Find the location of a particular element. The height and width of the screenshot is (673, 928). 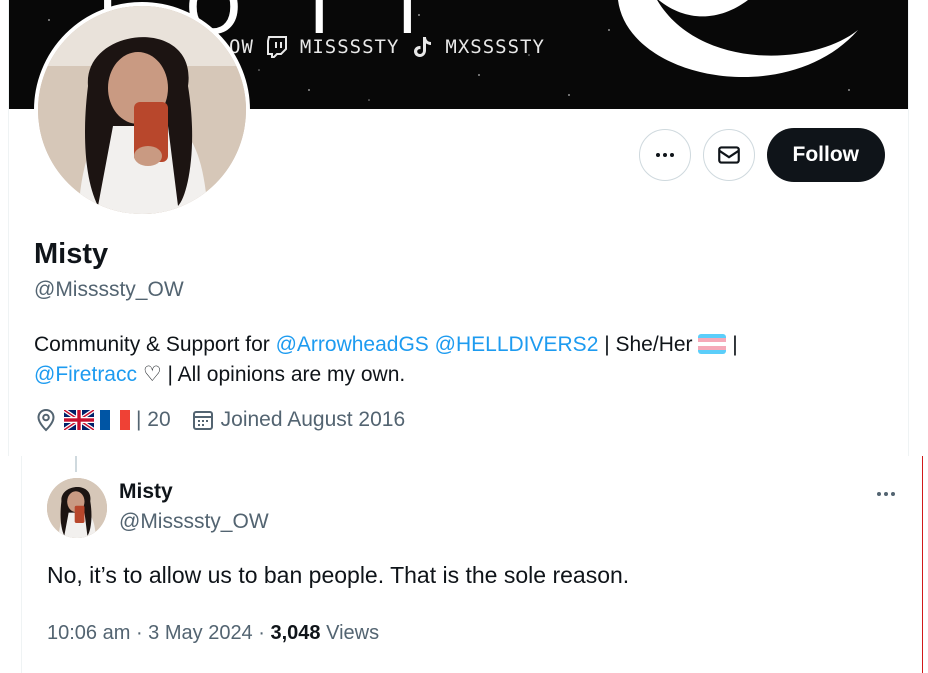

tweet-meta: 10:06 am · 3 May 2024 · 3,048 Views is located at coordinates (213, 633).